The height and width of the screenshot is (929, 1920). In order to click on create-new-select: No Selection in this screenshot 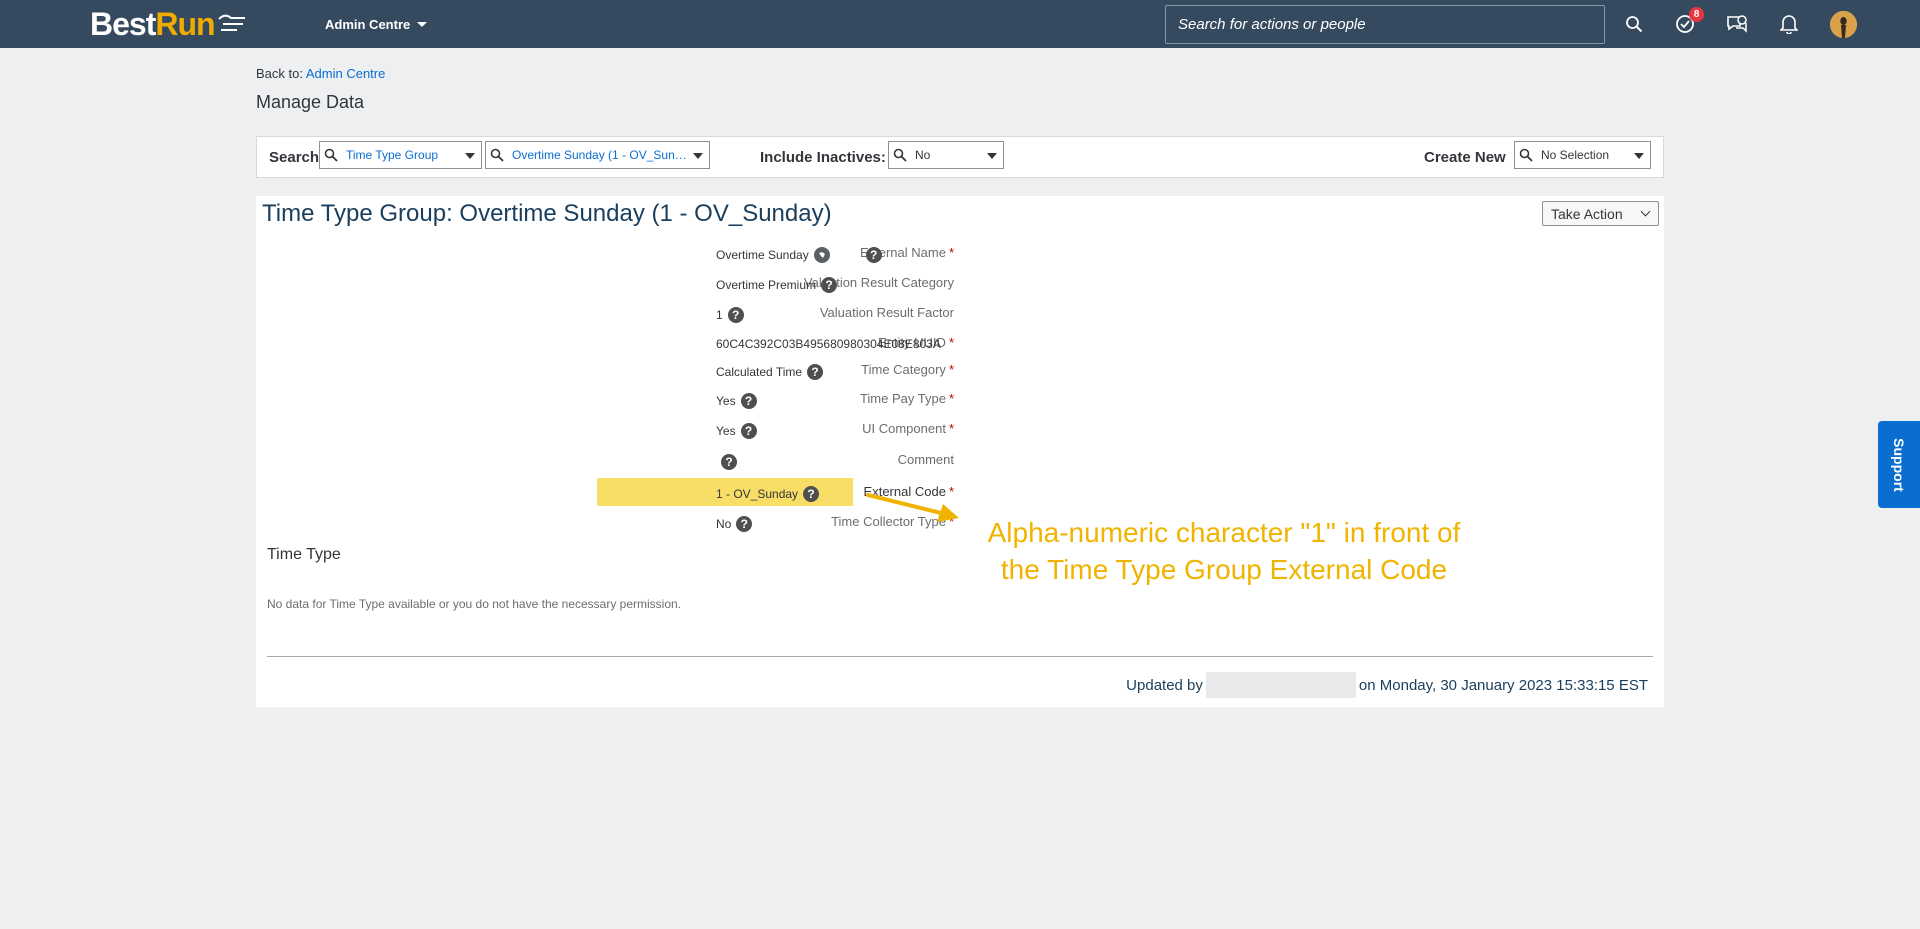, I will do `click(1582, 155)`.